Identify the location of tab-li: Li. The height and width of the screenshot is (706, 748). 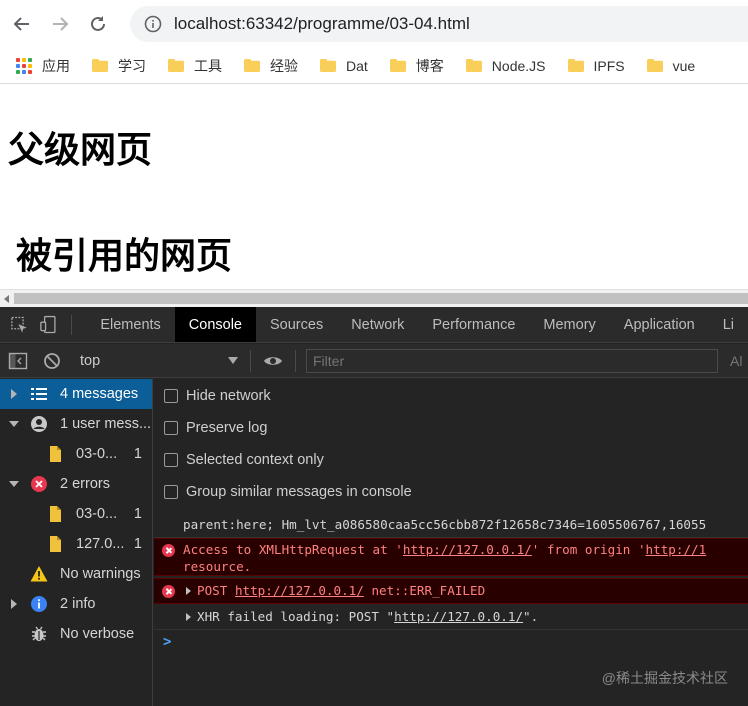
(728, 324).